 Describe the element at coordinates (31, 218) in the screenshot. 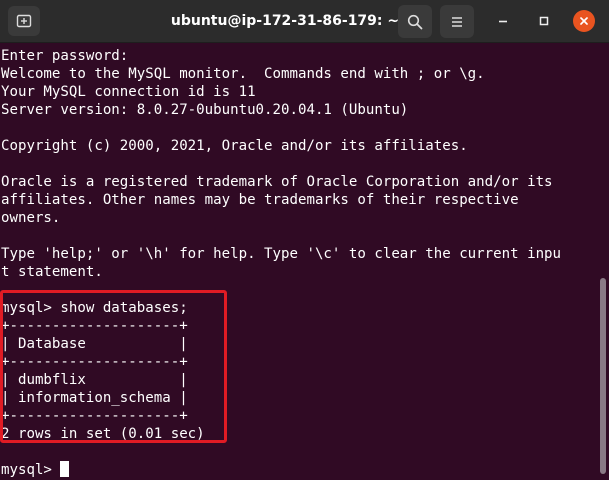

I see `terminal-line: owners.` at that location.